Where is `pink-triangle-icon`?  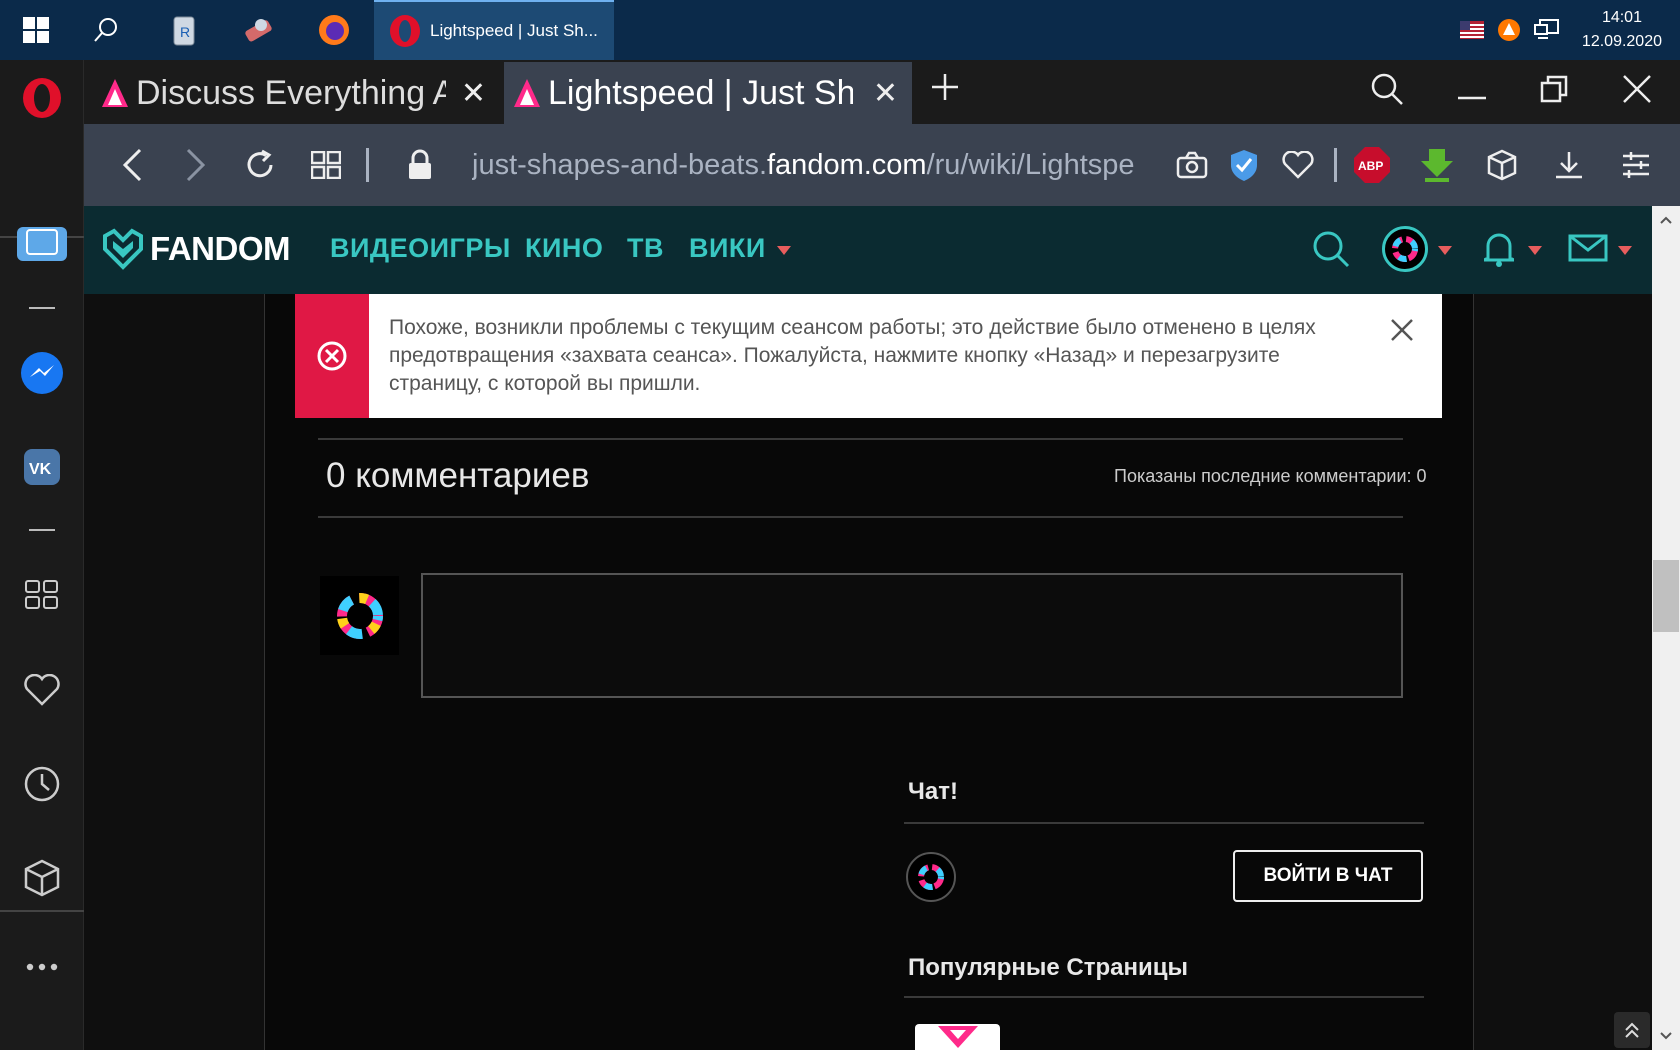 pink-triangle-icon is located at coordinates (957, 1037).